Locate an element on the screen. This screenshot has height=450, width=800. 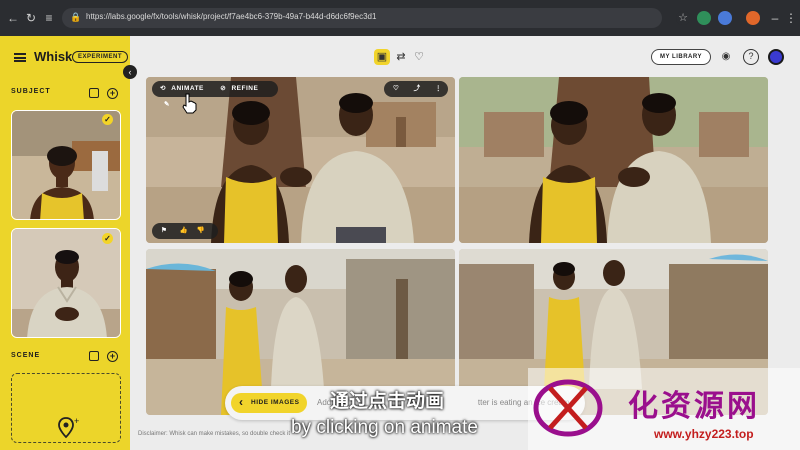
subtitle-english: by clicking on animate is located at coordinates (384, 427).